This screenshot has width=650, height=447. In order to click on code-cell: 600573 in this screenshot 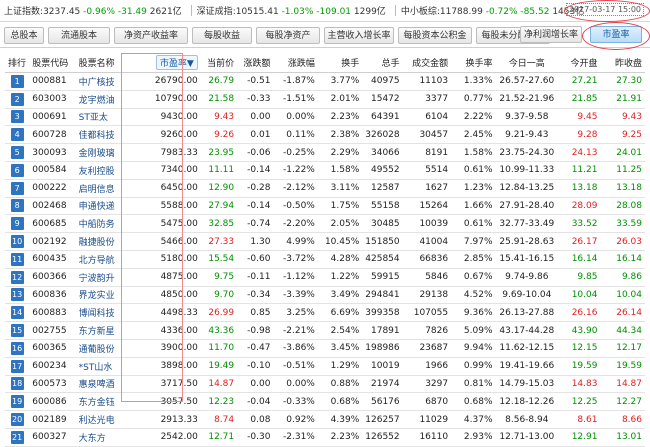, I will do `click(52, 384)`.